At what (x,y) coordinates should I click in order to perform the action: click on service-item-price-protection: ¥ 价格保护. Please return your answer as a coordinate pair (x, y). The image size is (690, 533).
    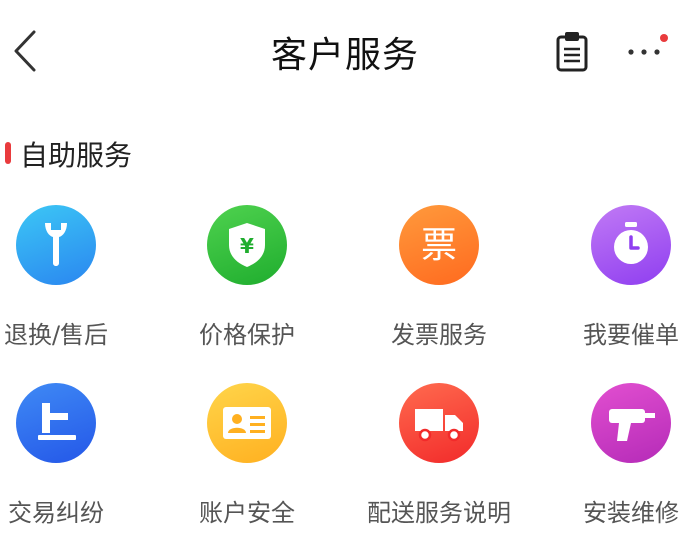
    Looking at the image, I should click on (247, 280).